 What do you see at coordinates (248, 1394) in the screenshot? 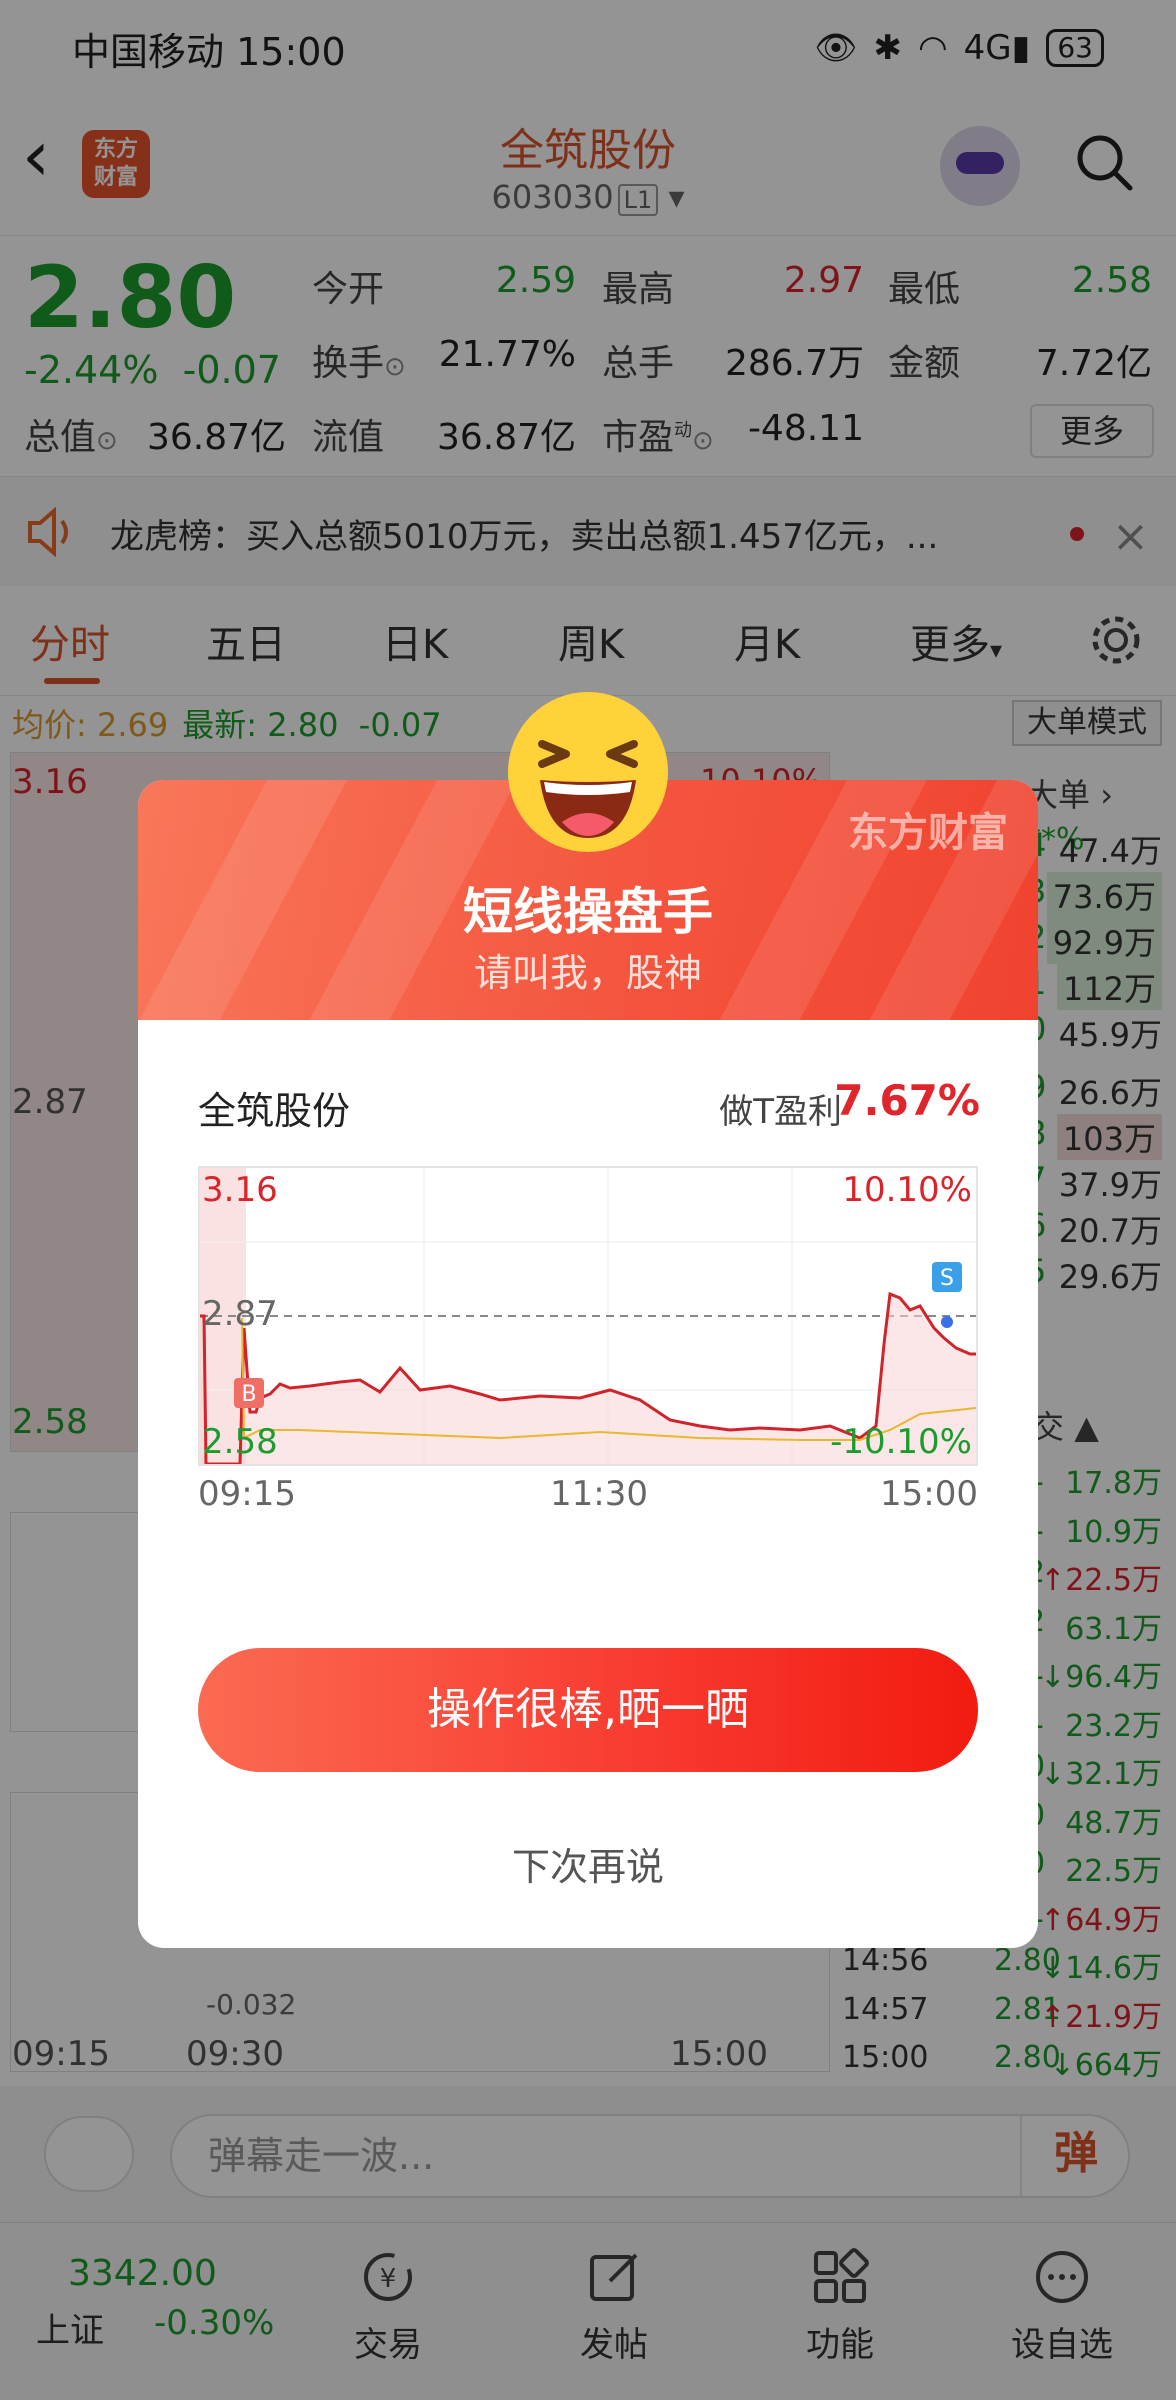
I see `buy-marker: B` at bounding box center [248, 1394].